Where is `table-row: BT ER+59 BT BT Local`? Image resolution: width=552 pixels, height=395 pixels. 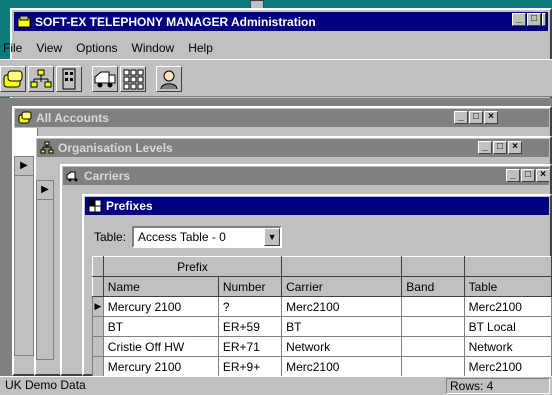 table-row: BT ER+59 BT BT Local is located at coordinates (322, 326).